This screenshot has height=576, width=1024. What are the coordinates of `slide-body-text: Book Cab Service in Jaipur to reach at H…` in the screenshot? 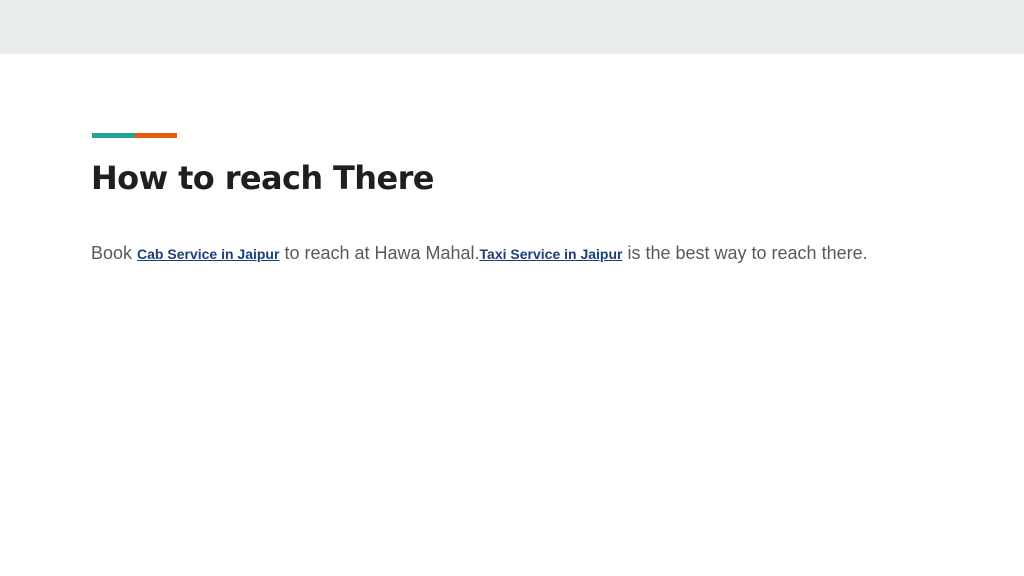 It's located at (541, 253).